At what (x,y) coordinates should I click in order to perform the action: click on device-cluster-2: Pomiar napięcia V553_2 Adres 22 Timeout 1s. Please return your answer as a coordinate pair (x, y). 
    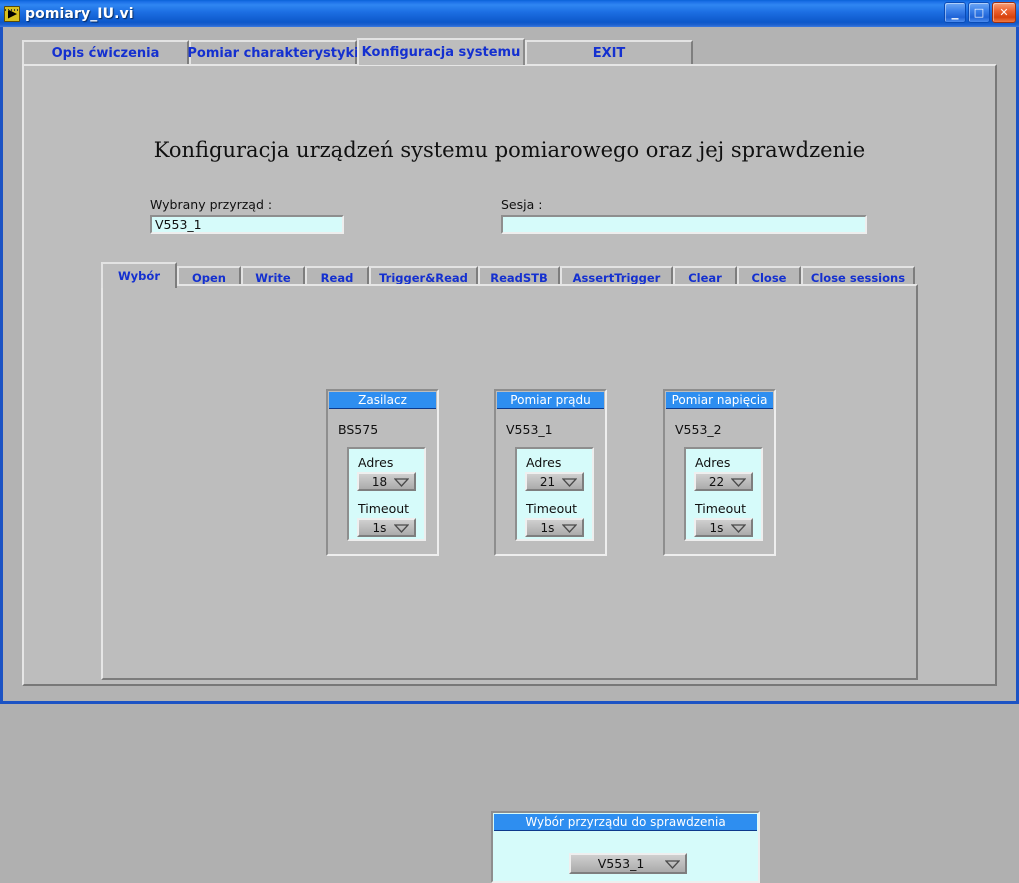
    Looking at the image, I should click on (719, 472).